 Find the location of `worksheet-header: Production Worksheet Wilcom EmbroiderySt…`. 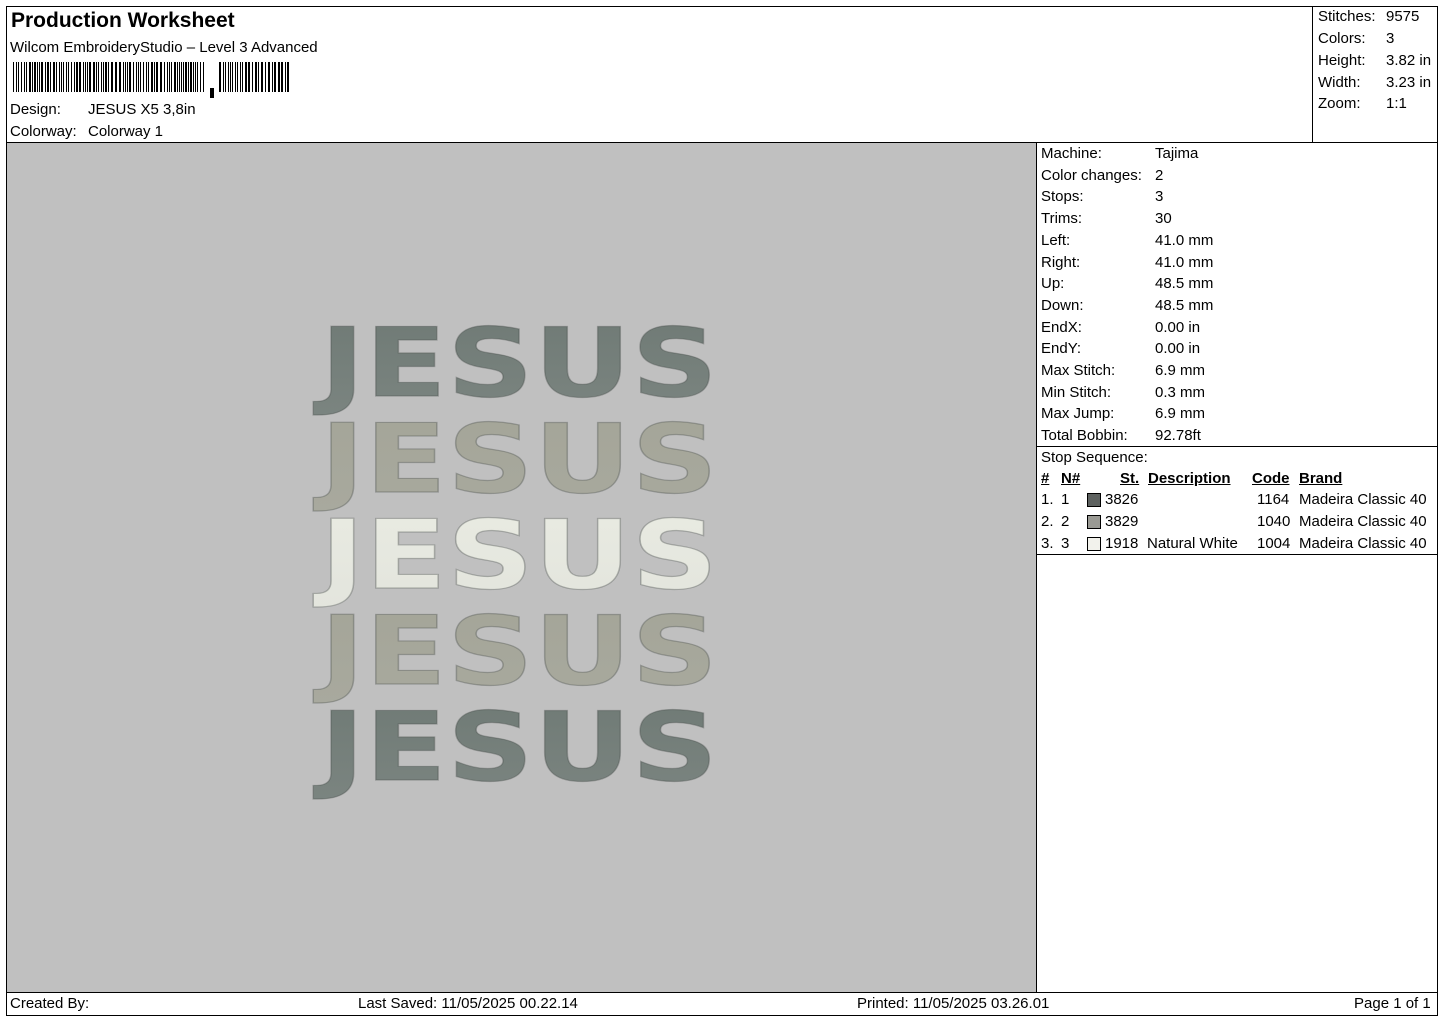

worksheet-header: Production Worksheet Wilcom EmbroiderySt… is located at coordinates (659, 74).